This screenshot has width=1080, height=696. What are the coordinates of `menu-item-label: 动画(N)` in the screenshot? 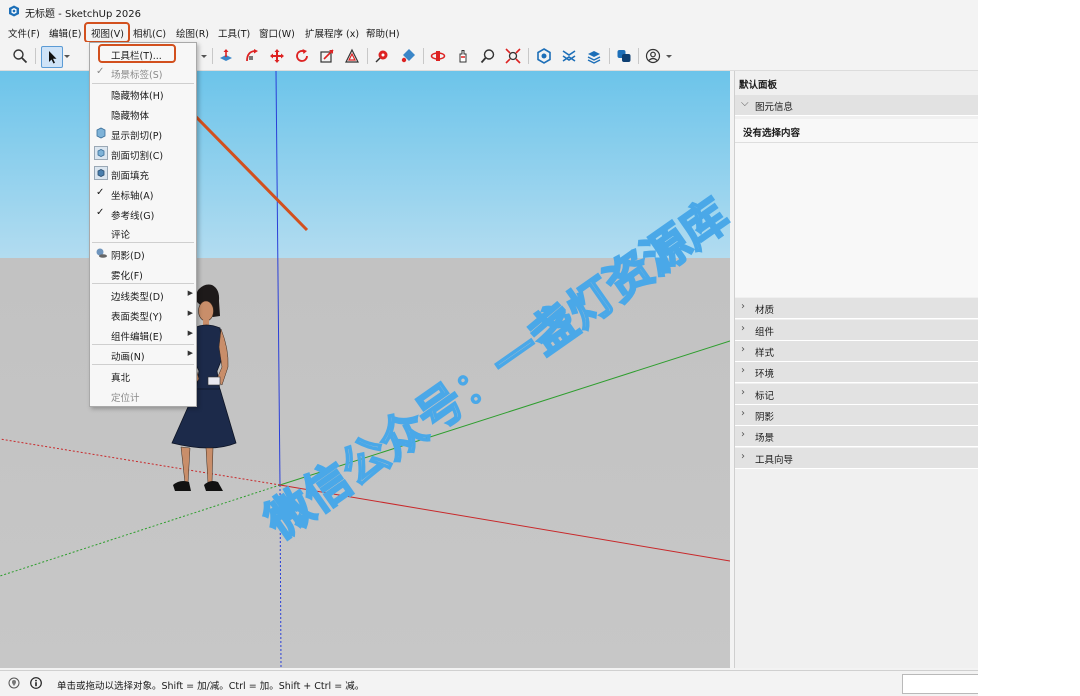 It's located at (128, 357).